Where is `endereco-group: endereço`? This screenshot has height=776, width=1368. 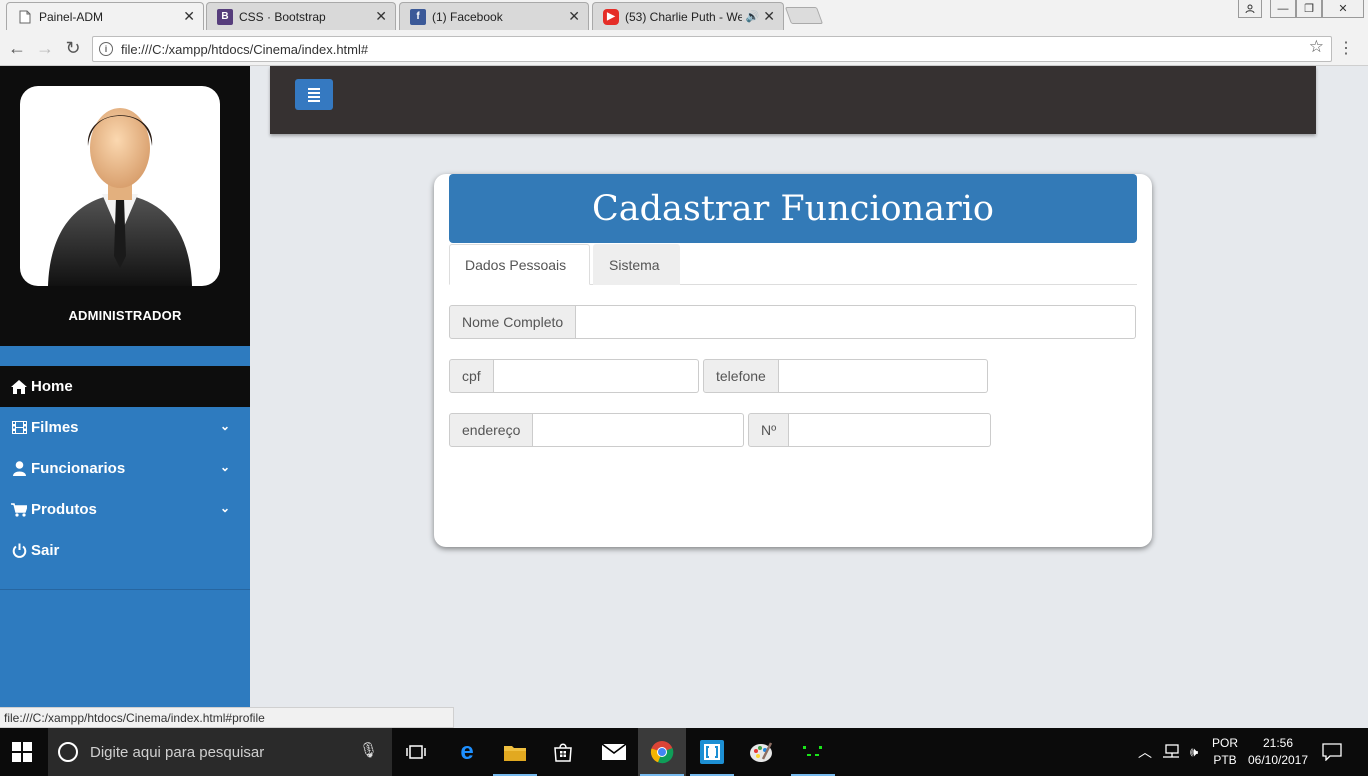
endereco-group: endereço is located at coordinates (596, 430).